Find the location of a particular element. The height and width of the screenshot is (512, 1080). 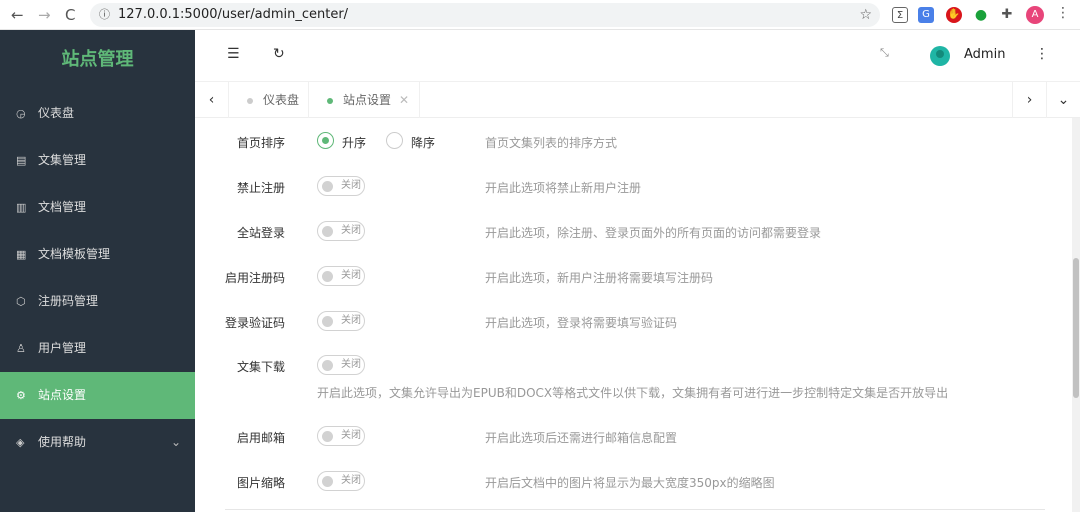

extension-terminal-icon: Σ is located at coordinates (900, 15).